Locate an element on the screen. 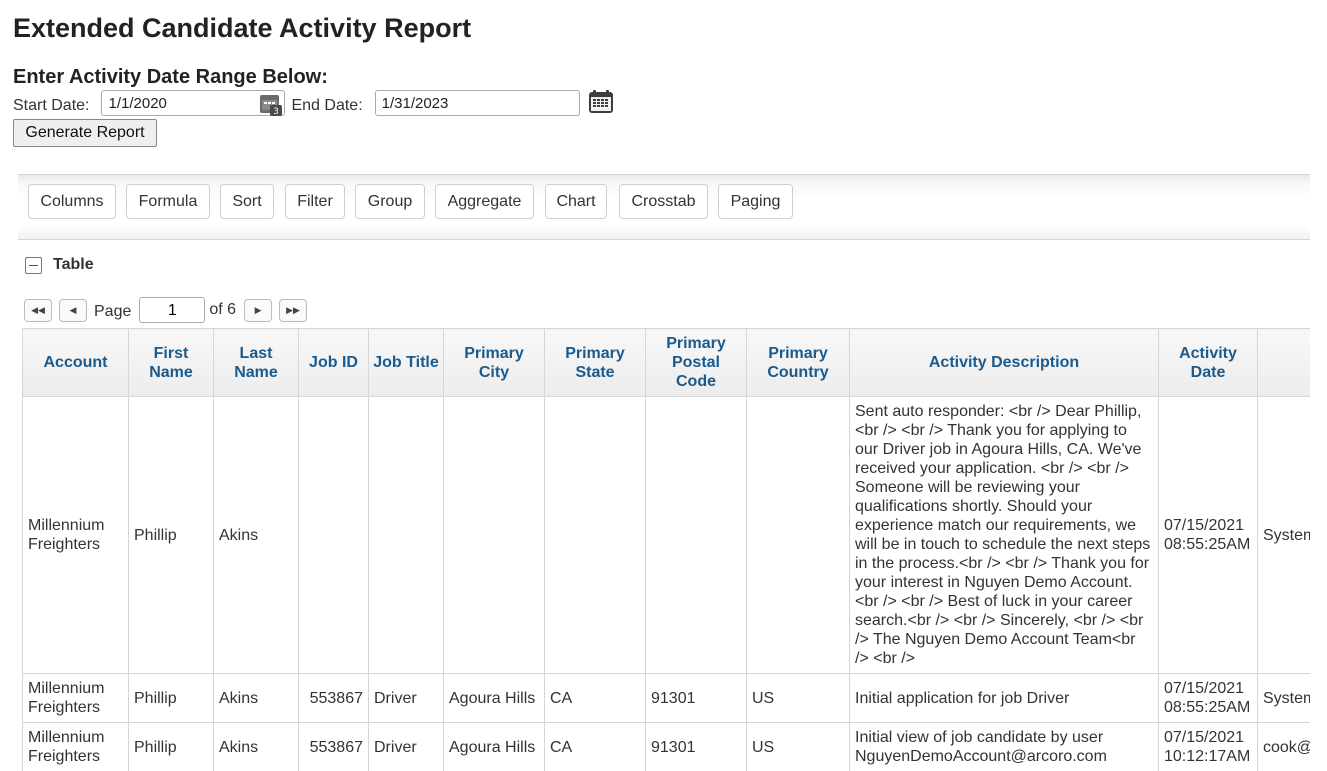 The width and height of the screenshot is (1327, 771). first-page-button: ◀◀ is located at coordinates (38, 310).